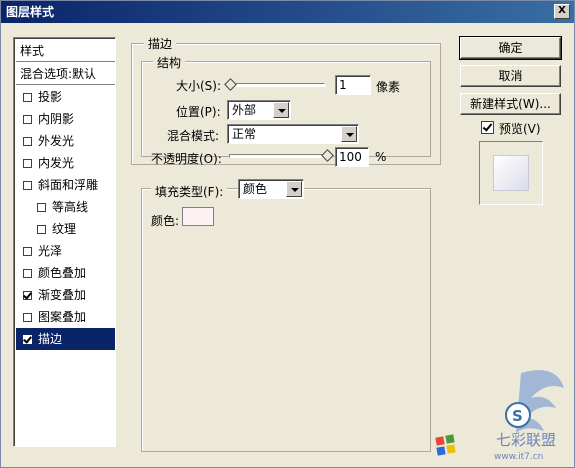 This screenshot has width=575, height=468. I want to click on style-item-texture: 纹理, so click(65, 229).